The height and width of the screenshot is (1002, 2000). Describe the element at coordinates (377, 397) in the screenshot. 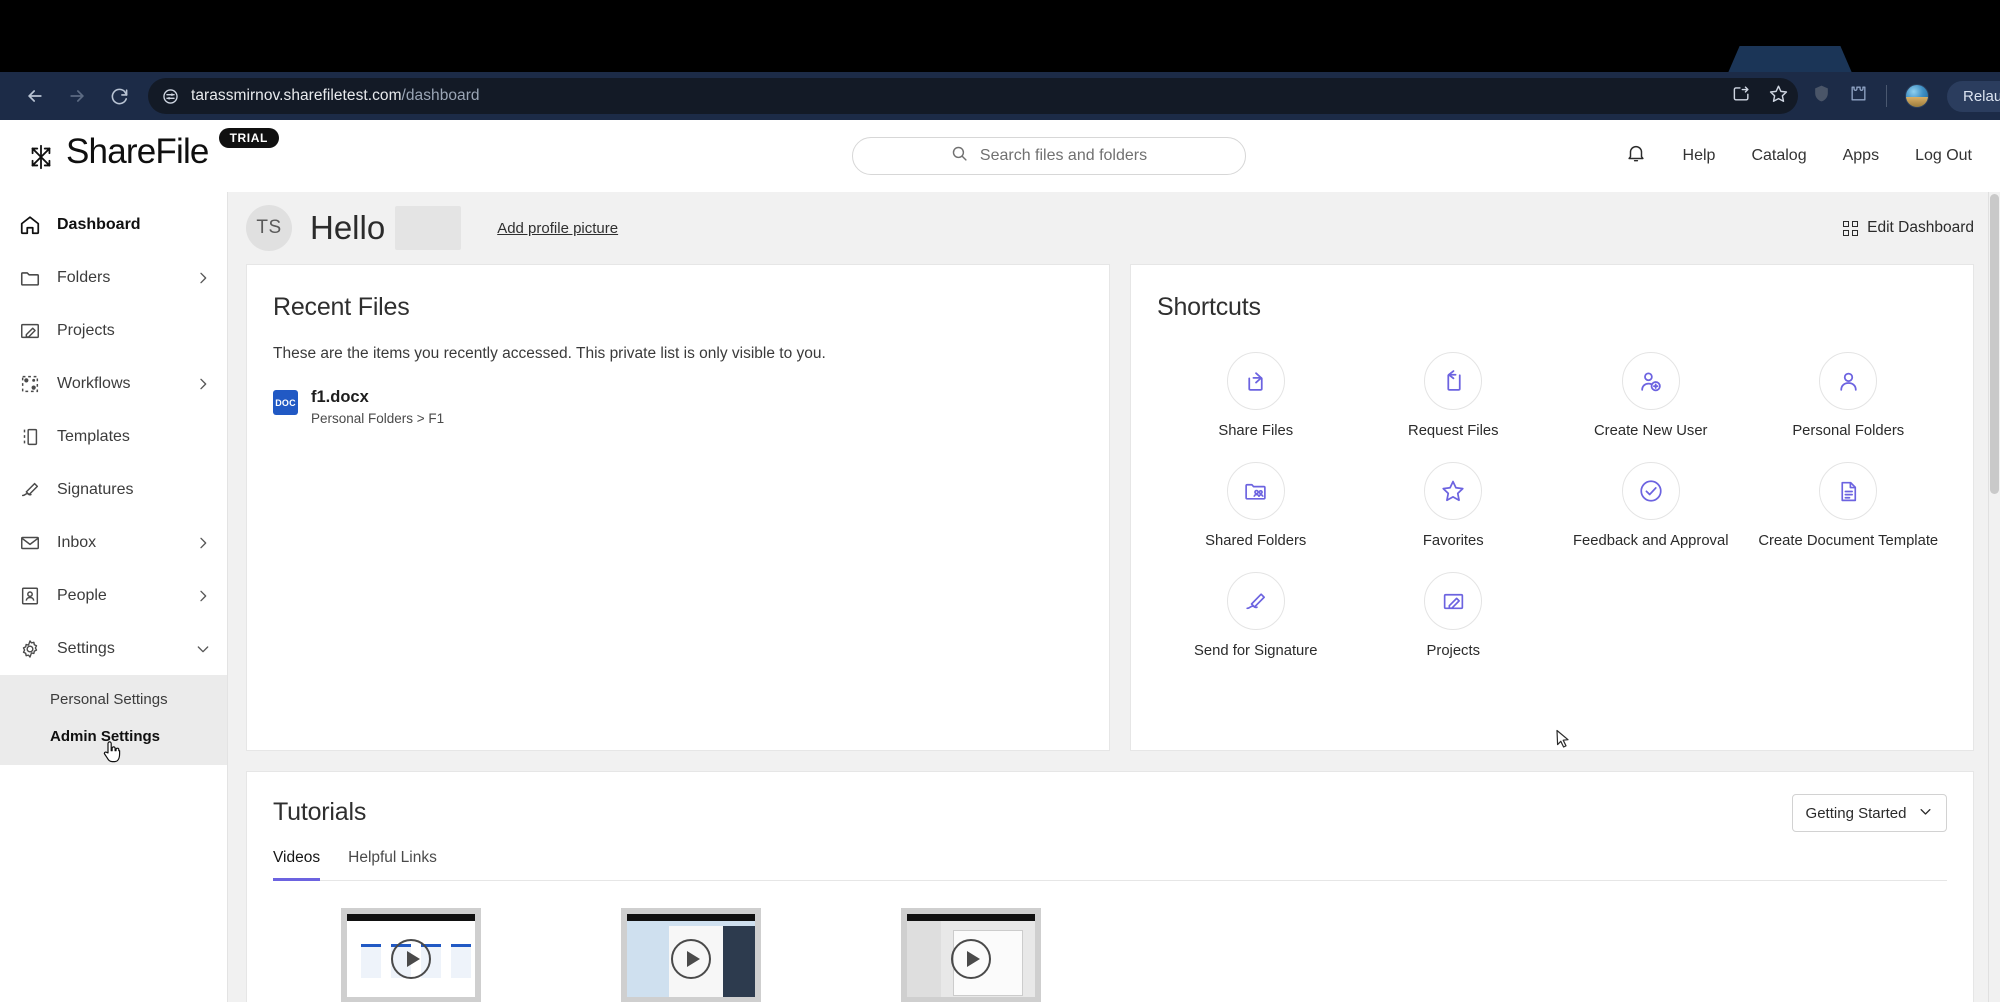

I see `file-name: f1.docx` at that location.